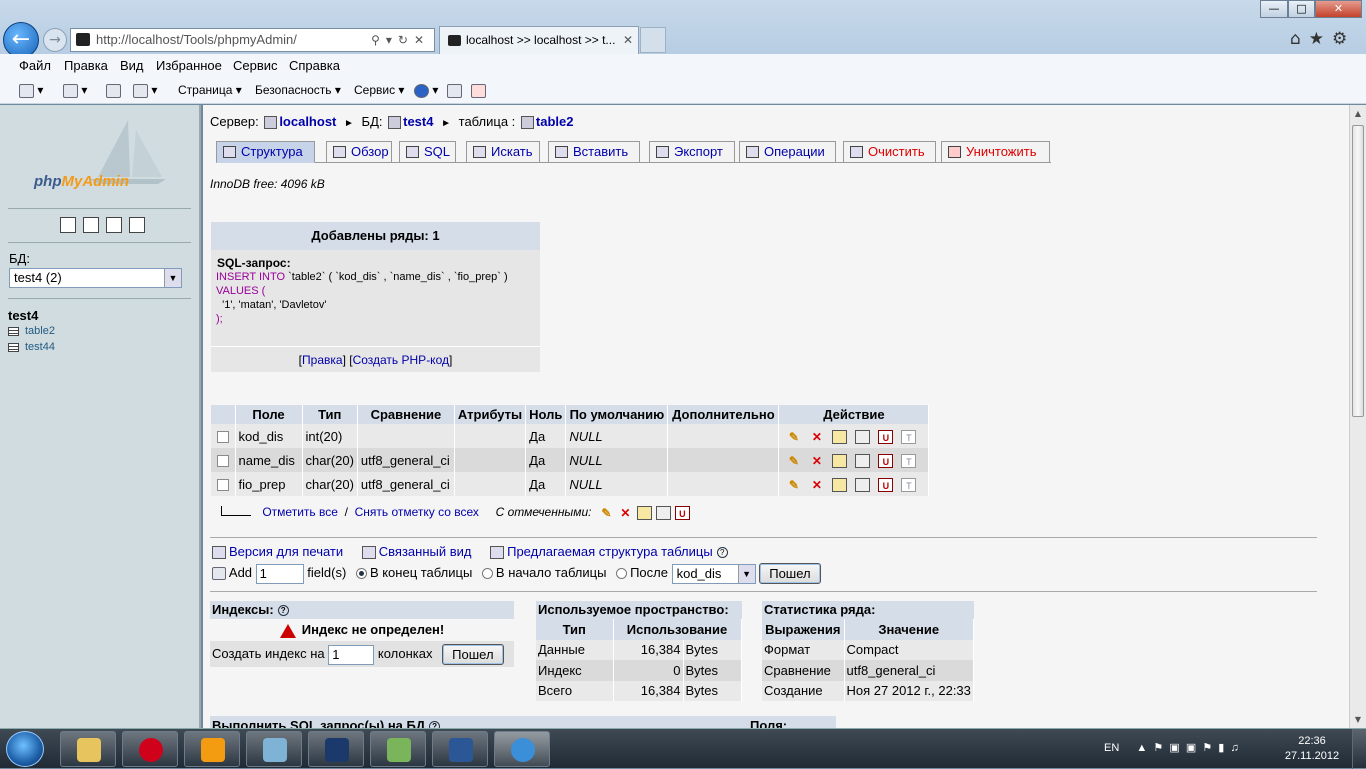 This screenshot has height=769, width=1366. What do you see at coordinates (522, 749) in the screenshot?
I see `taskbar-ie` at bounding box center [522, 749].